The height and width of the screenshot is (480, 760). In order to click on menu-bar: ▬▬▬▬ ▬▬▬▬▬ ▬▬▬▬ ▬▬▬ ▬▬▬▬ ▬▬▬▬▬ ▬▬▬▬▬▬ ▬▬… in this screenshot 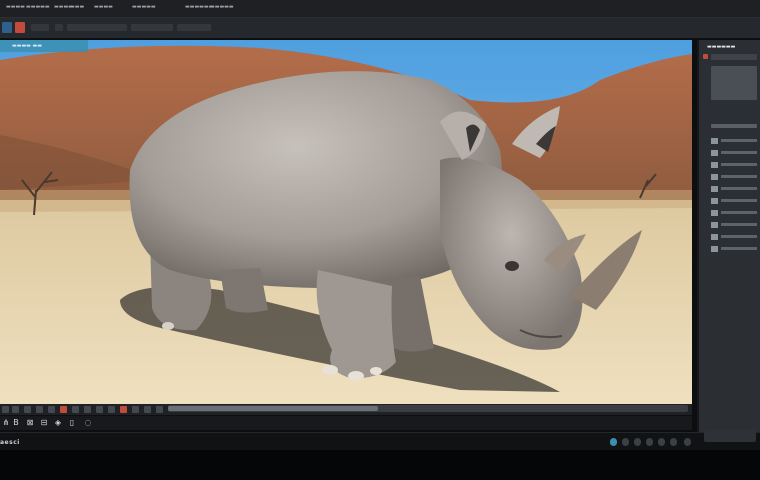, I will do `click(380, 9)`.